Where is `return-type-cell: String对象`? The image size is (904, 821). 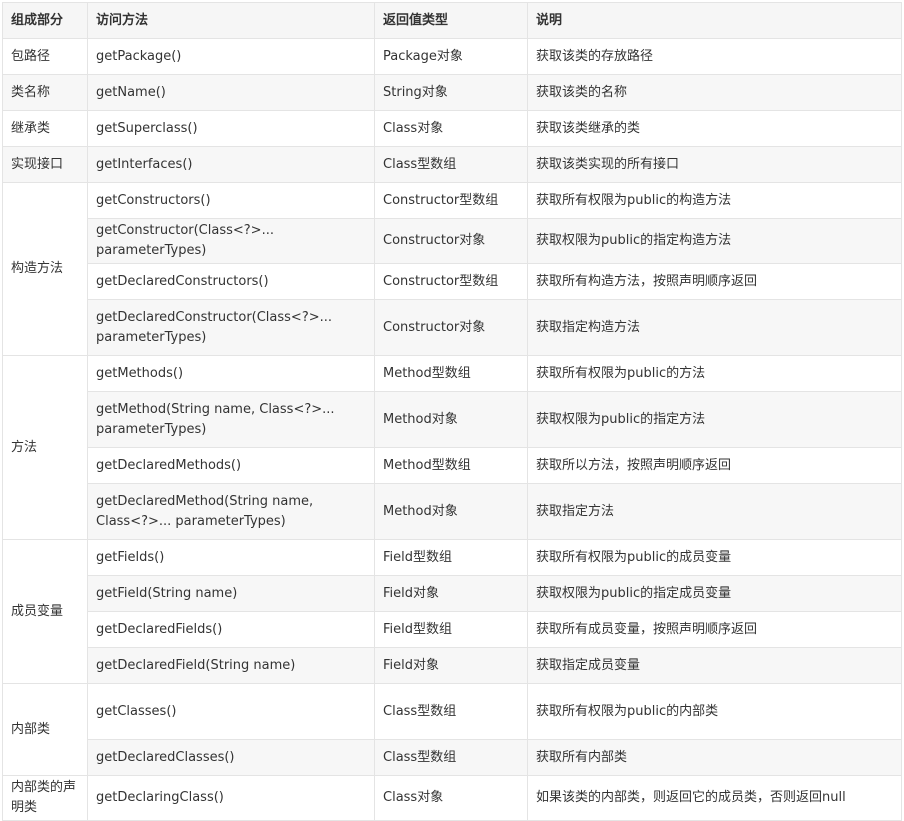 return-type-cell: String对象 is located at coordinates (451, 92).